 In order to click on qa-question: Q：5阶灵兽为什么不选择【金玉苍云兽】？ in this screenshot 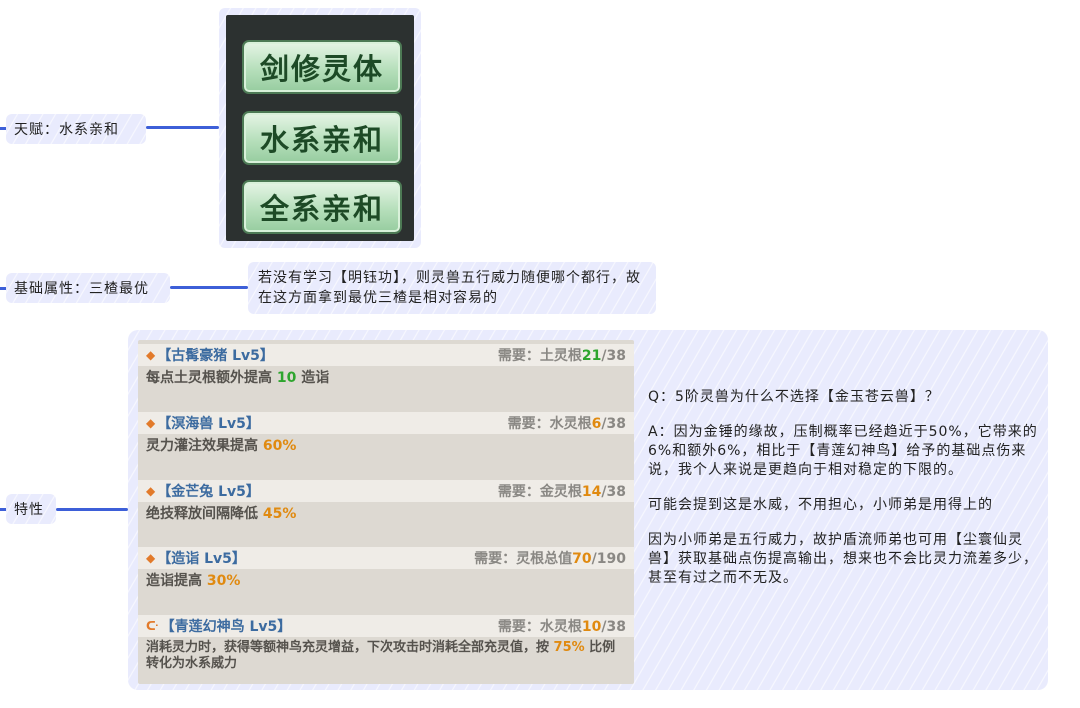, I will do `click(794, 397)`.